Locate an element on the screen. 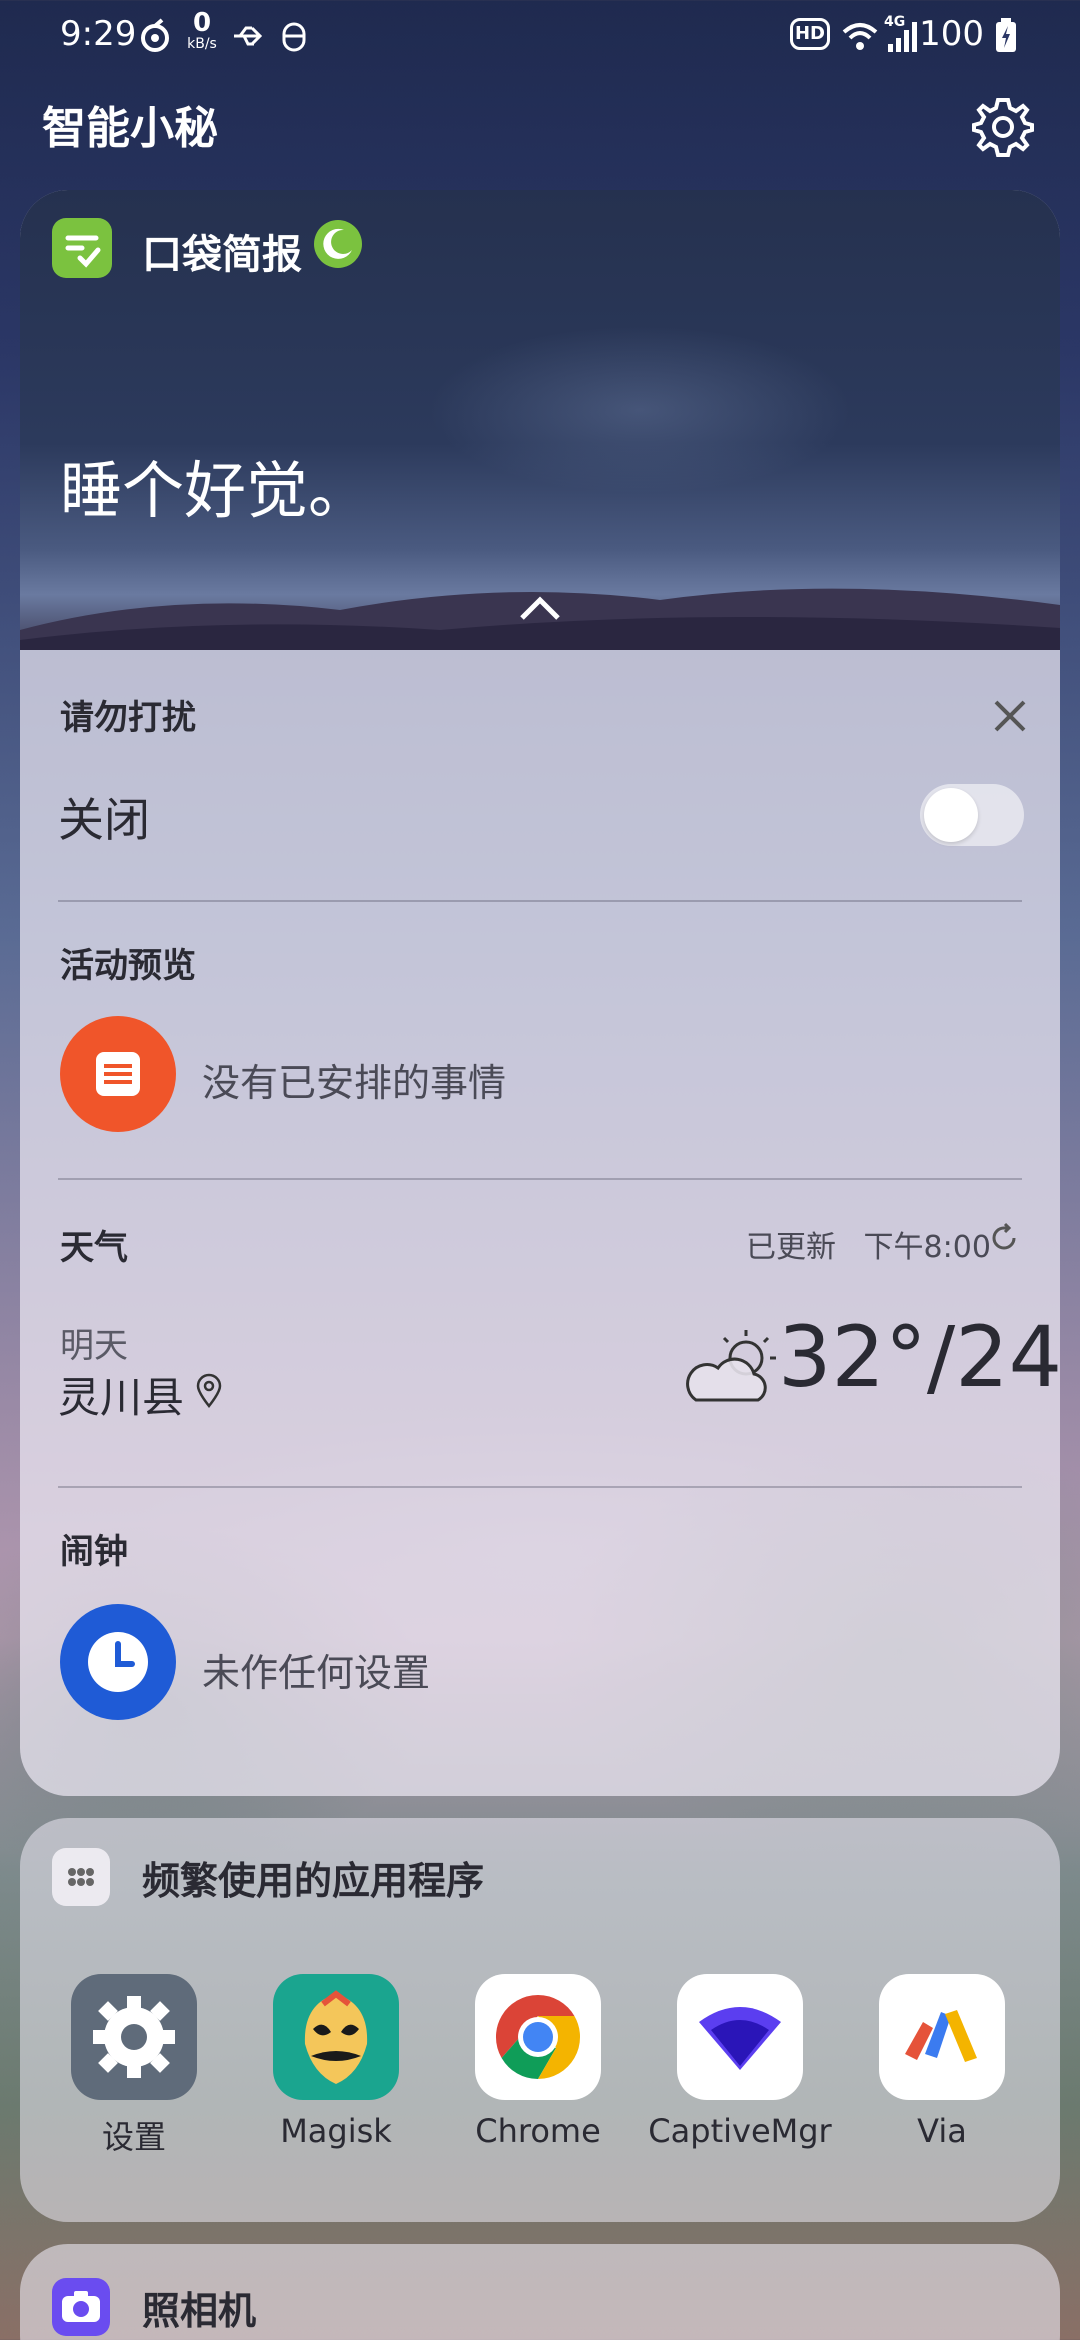 Image resolution: width=1080 pixels, height=2340 pixels. dnd-label: 请勿打扰 is located at coordinates (128, 718).